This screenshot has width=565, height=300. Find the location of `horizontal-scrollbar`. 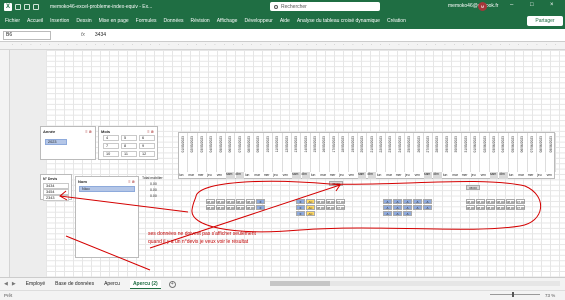

horizontal-scrollbar is located at coordinates (415, 283).